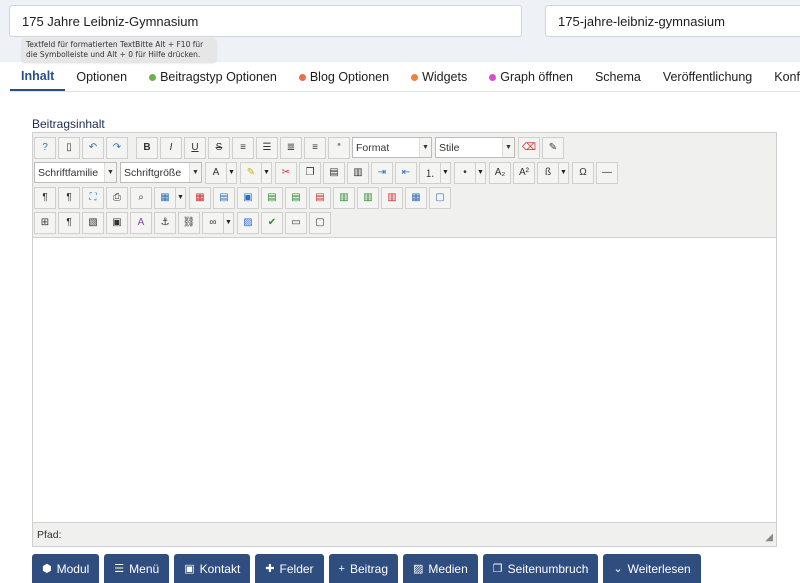 This screenshot has width=800, height=583. I want to click on template-icon: ▧, so click(93, 222).